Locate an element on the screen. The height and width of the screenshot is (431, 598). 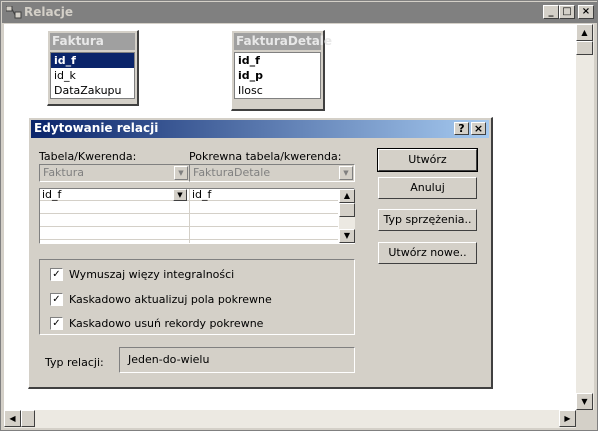
related-table-combo: FakturaDetale ▼ is located at coordinates (272, 173).